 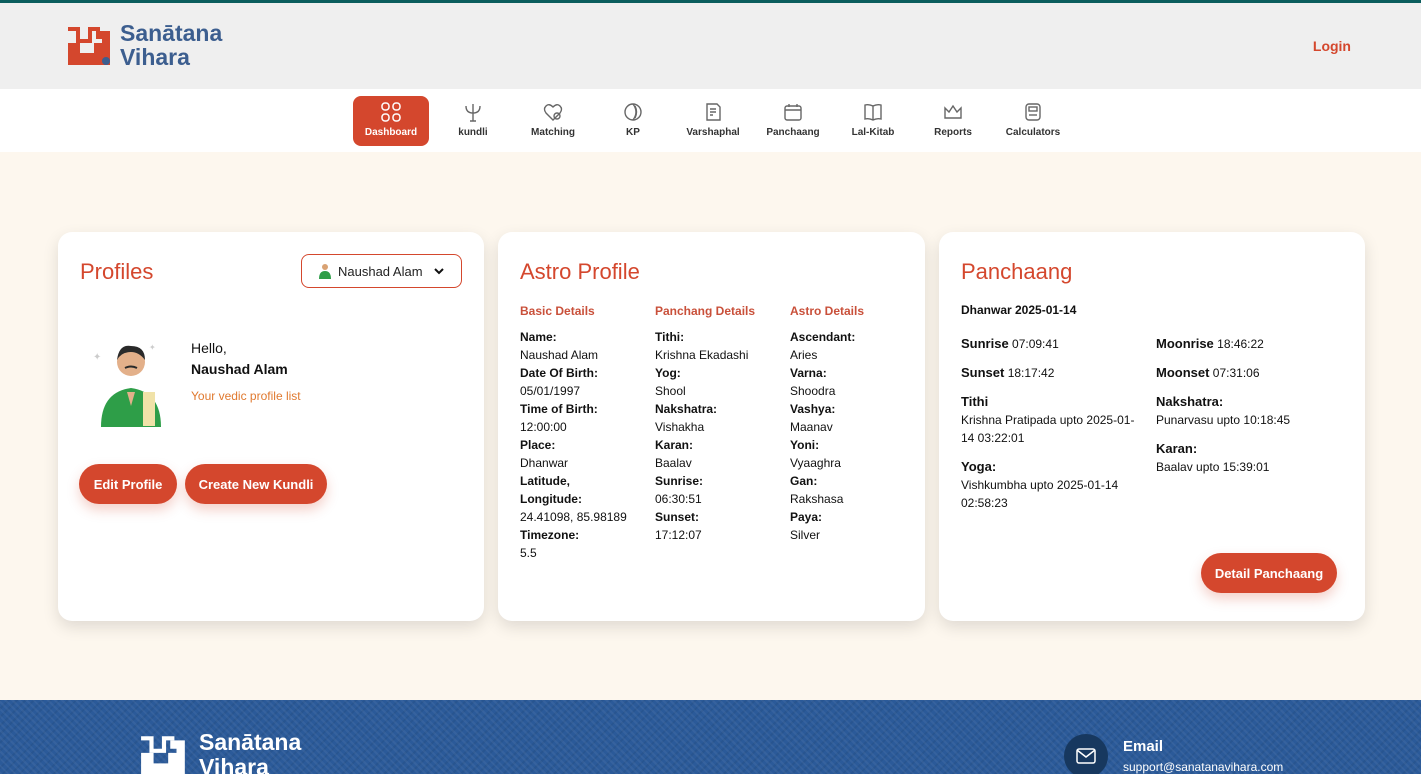 I want to click on detail-value: Maanav, so click(x=811, y=427).